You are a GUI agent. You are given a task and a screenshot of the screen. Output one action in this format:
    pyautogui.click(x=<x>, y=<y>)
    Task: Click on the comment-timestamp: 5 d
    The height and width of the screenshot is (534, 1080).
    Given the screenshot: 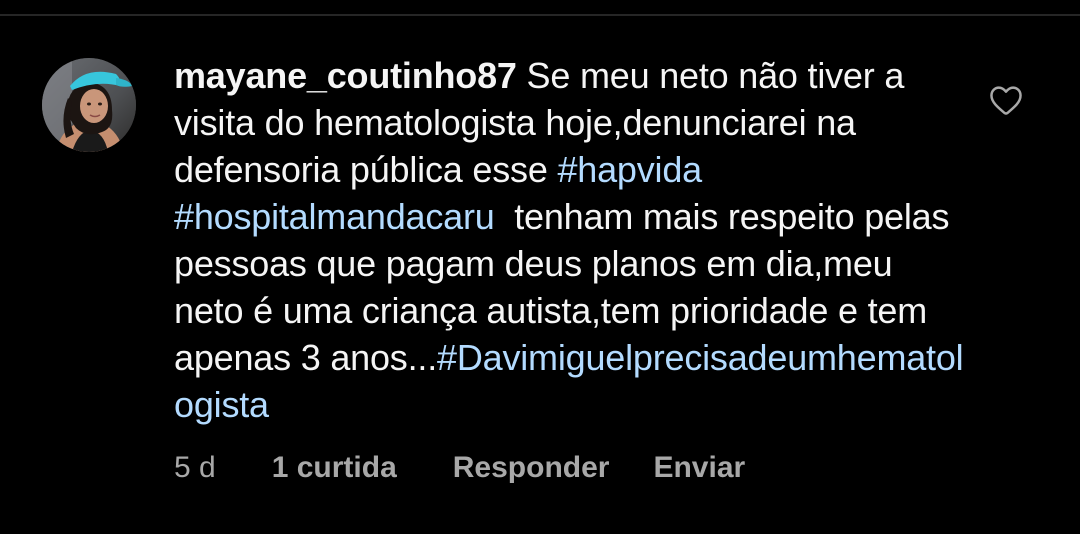 What is the action you would take?
    pyautogui.click(x=195, y=467)
    